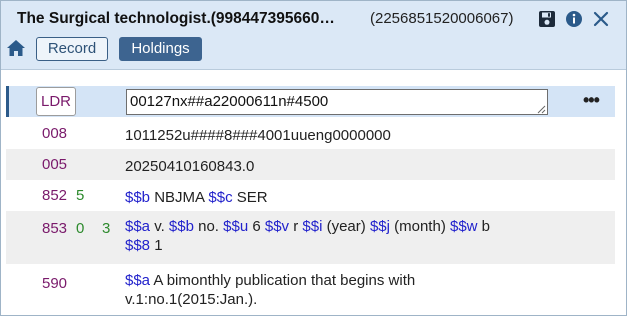 The image size is (627, 316). What do you see at coordinates (55, 164) in the screenshot?
I see `field-tag: 005` at bounding box center [55, 164].